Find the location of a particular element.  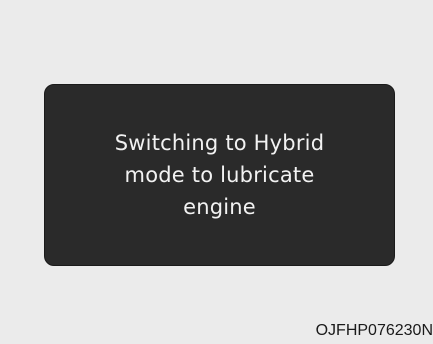

message-line-3: engine is located at coordinates (219, 207).